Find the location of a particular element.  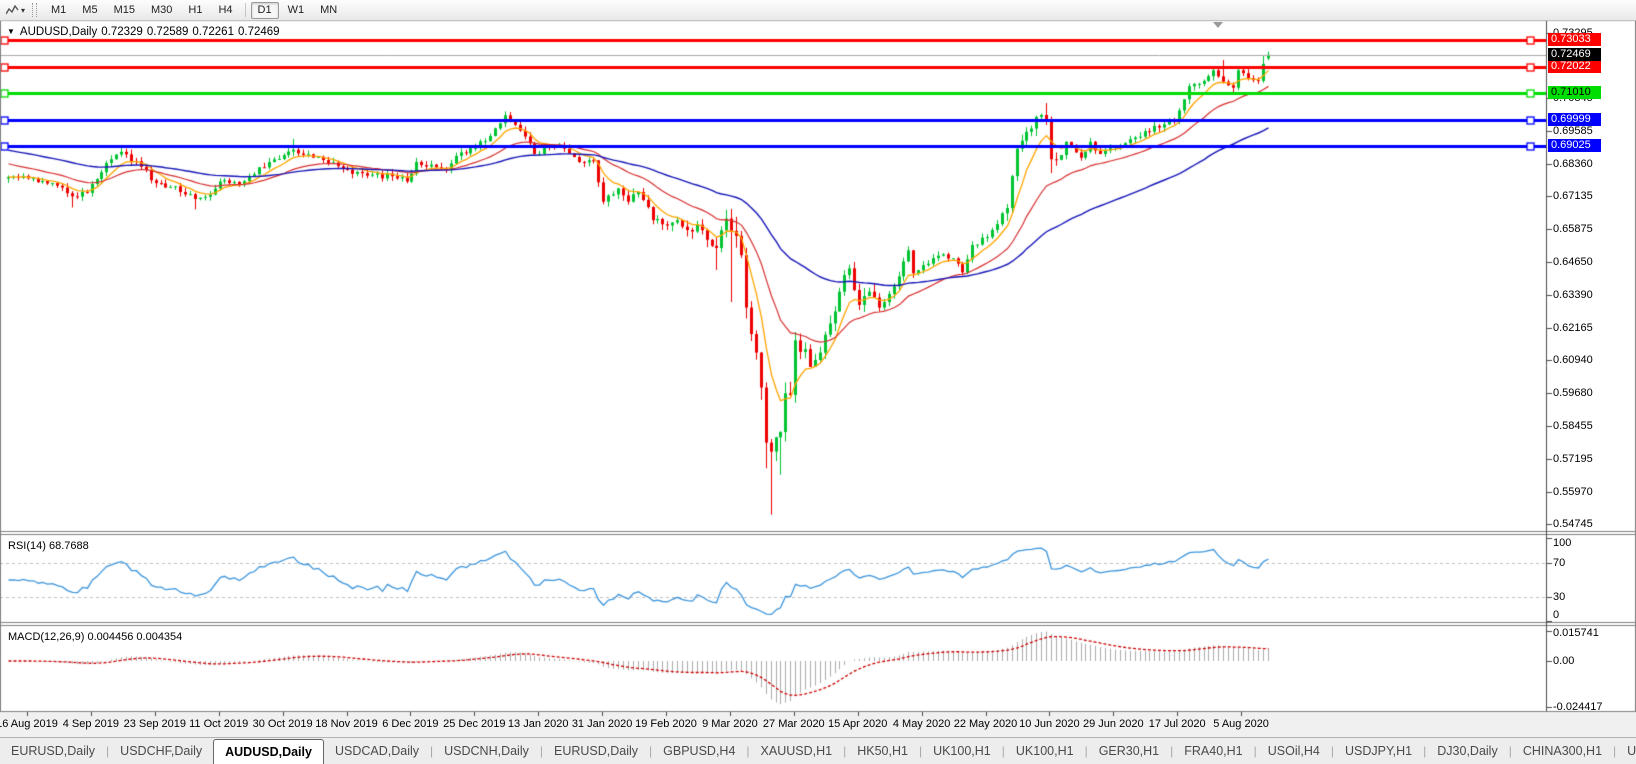

tab-china300-h1: CHINA300,H1 is located at coordinates (1562, 751).